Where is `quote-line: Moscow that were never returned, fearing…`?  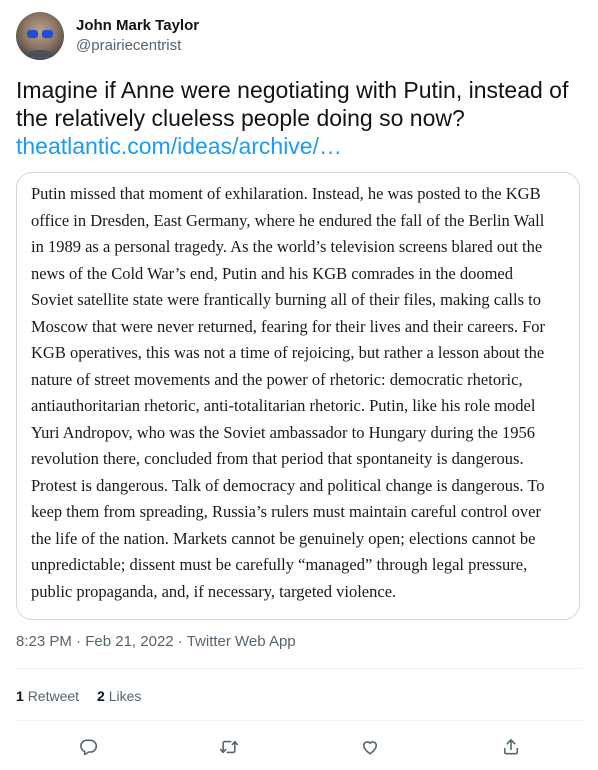
quote-line: Moscow that were never returned, fearing… is located at coordinates (288, 326).